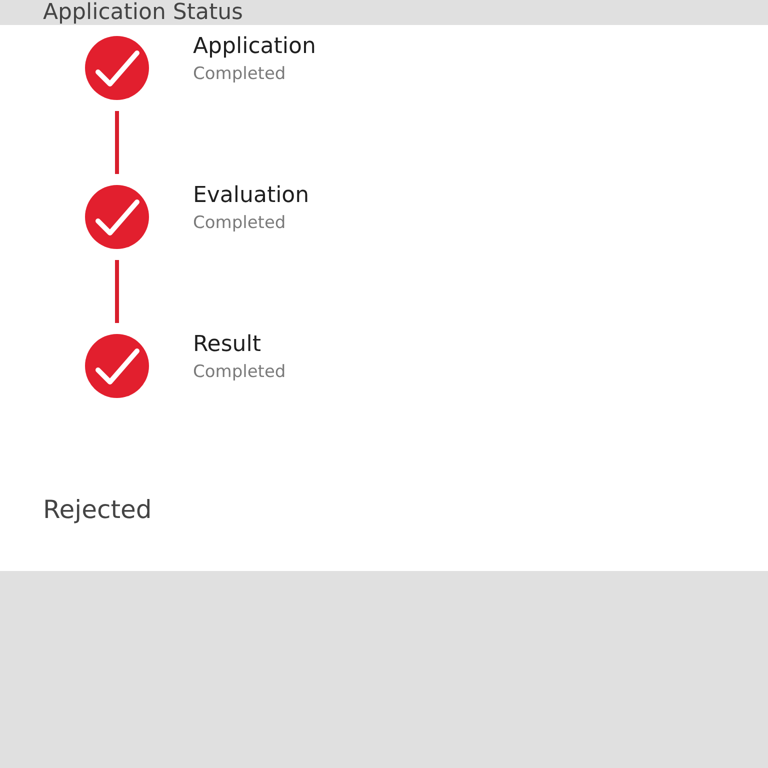  I want to click on result-label: Rejected, so click(97, 510).